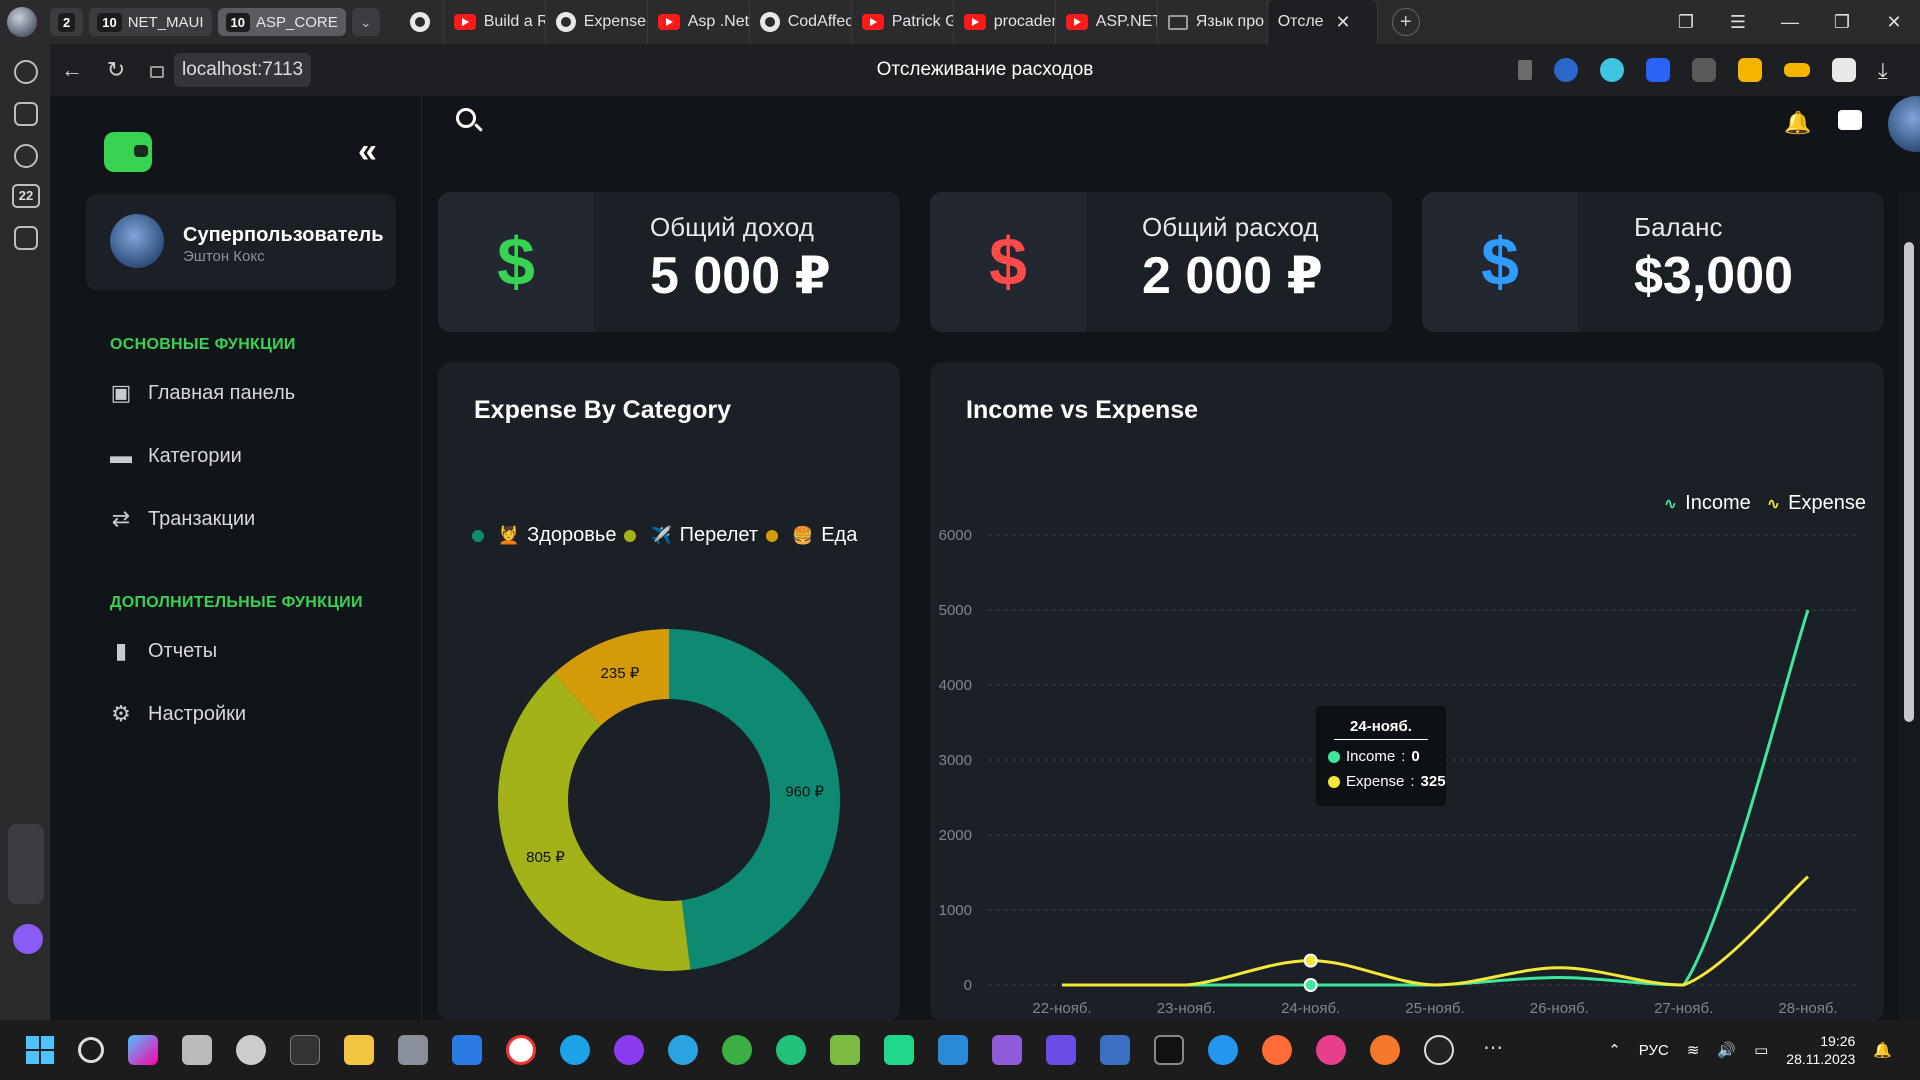  Describe the element at coordinates (116, 70) in the screenshot. I see `reload-icon: ↻` at that location.